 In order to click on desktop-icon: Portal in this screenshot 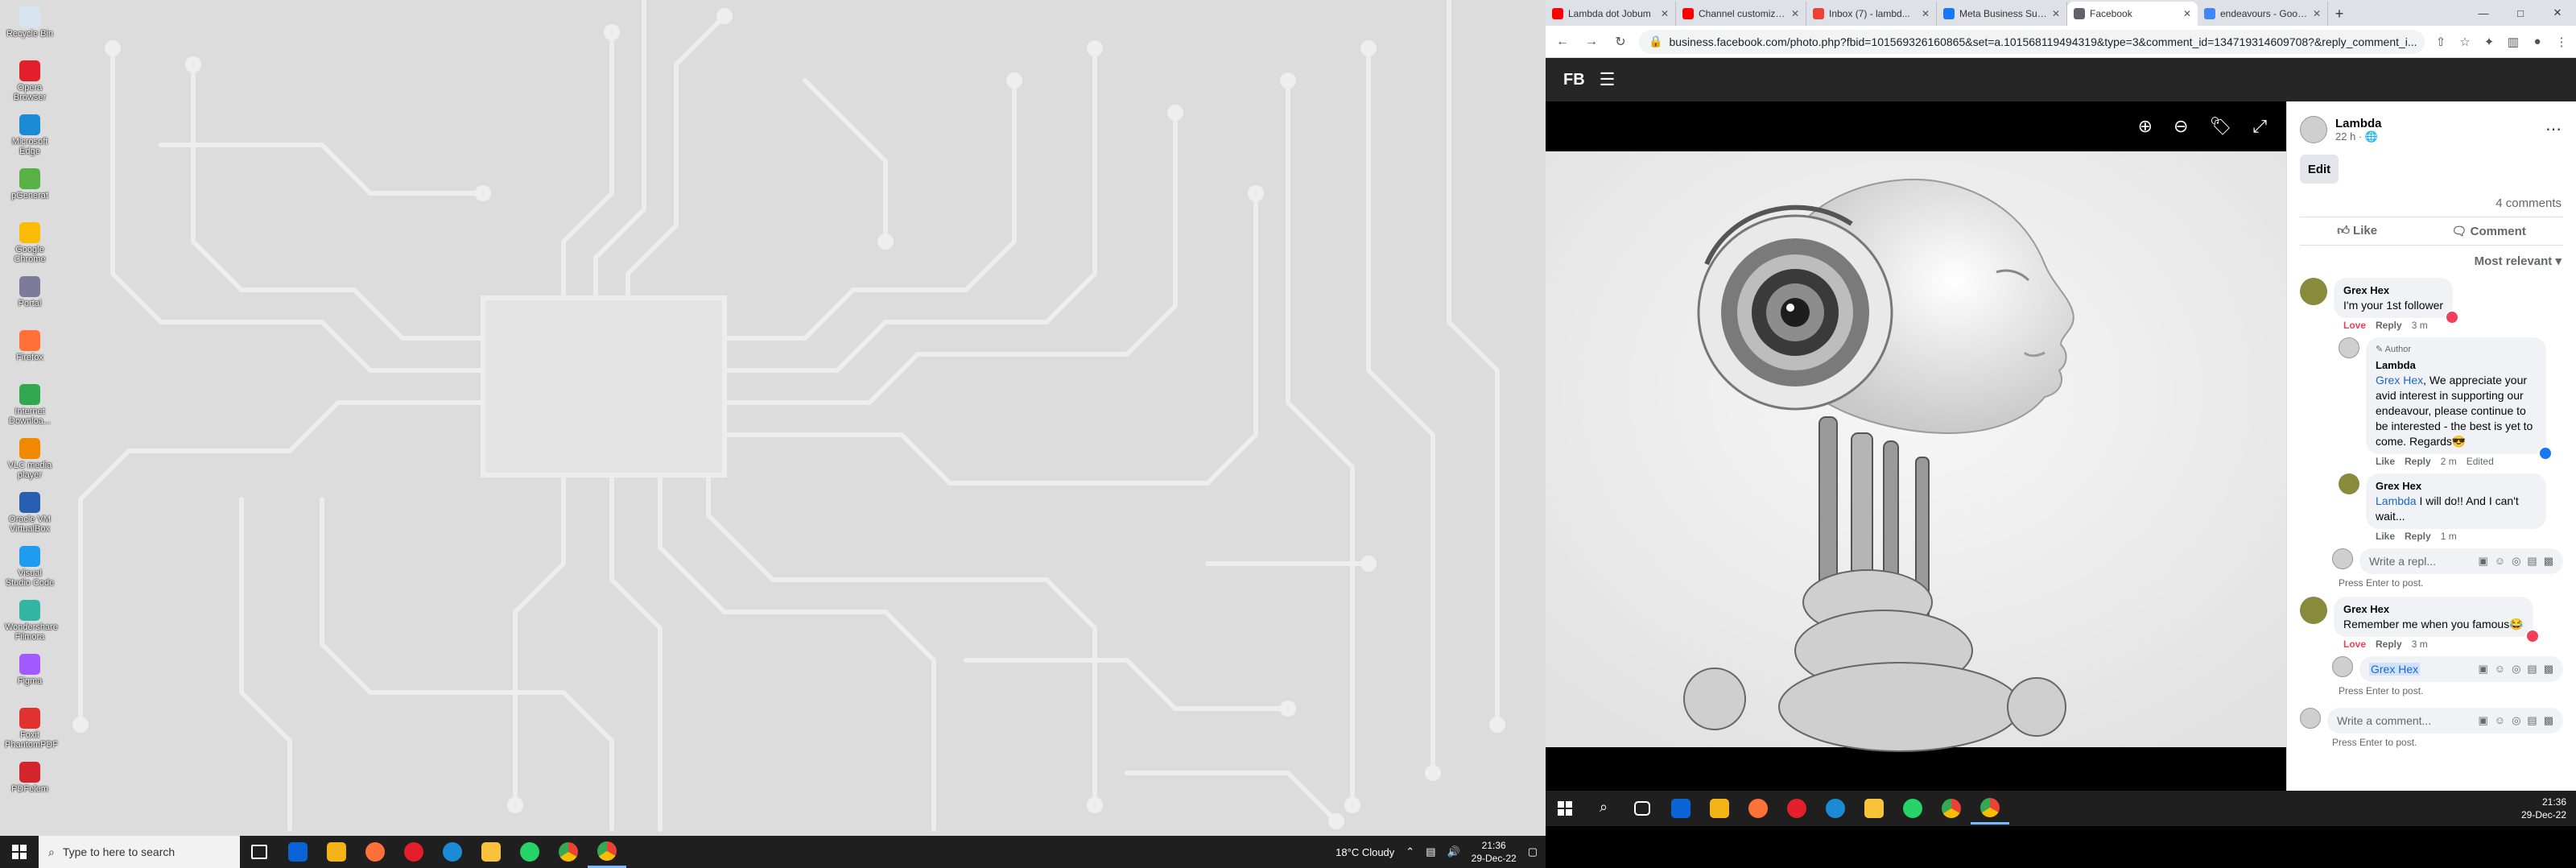, I will do `click(30, 292)`.